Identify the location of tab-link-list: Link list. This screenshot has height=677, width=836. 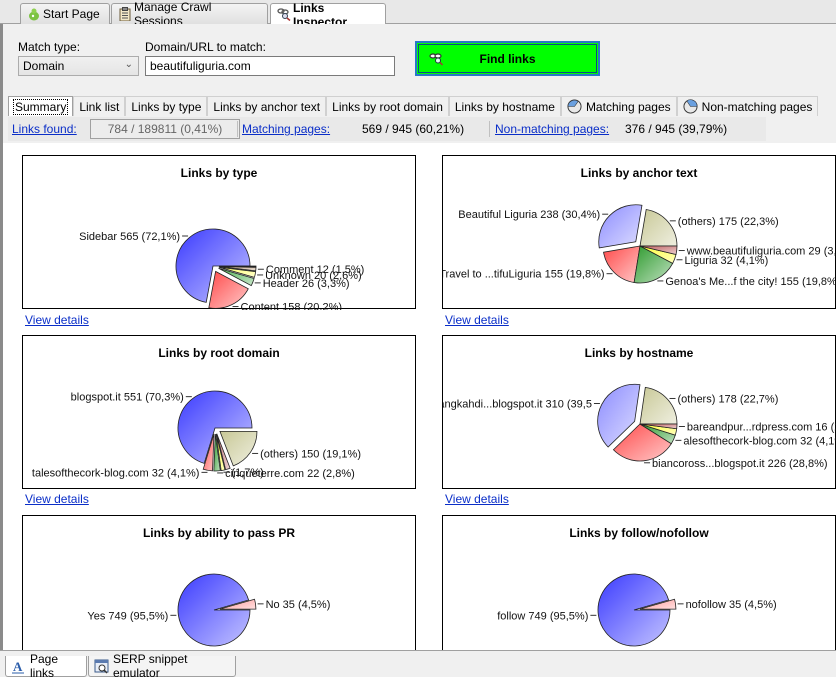
(99, 106).